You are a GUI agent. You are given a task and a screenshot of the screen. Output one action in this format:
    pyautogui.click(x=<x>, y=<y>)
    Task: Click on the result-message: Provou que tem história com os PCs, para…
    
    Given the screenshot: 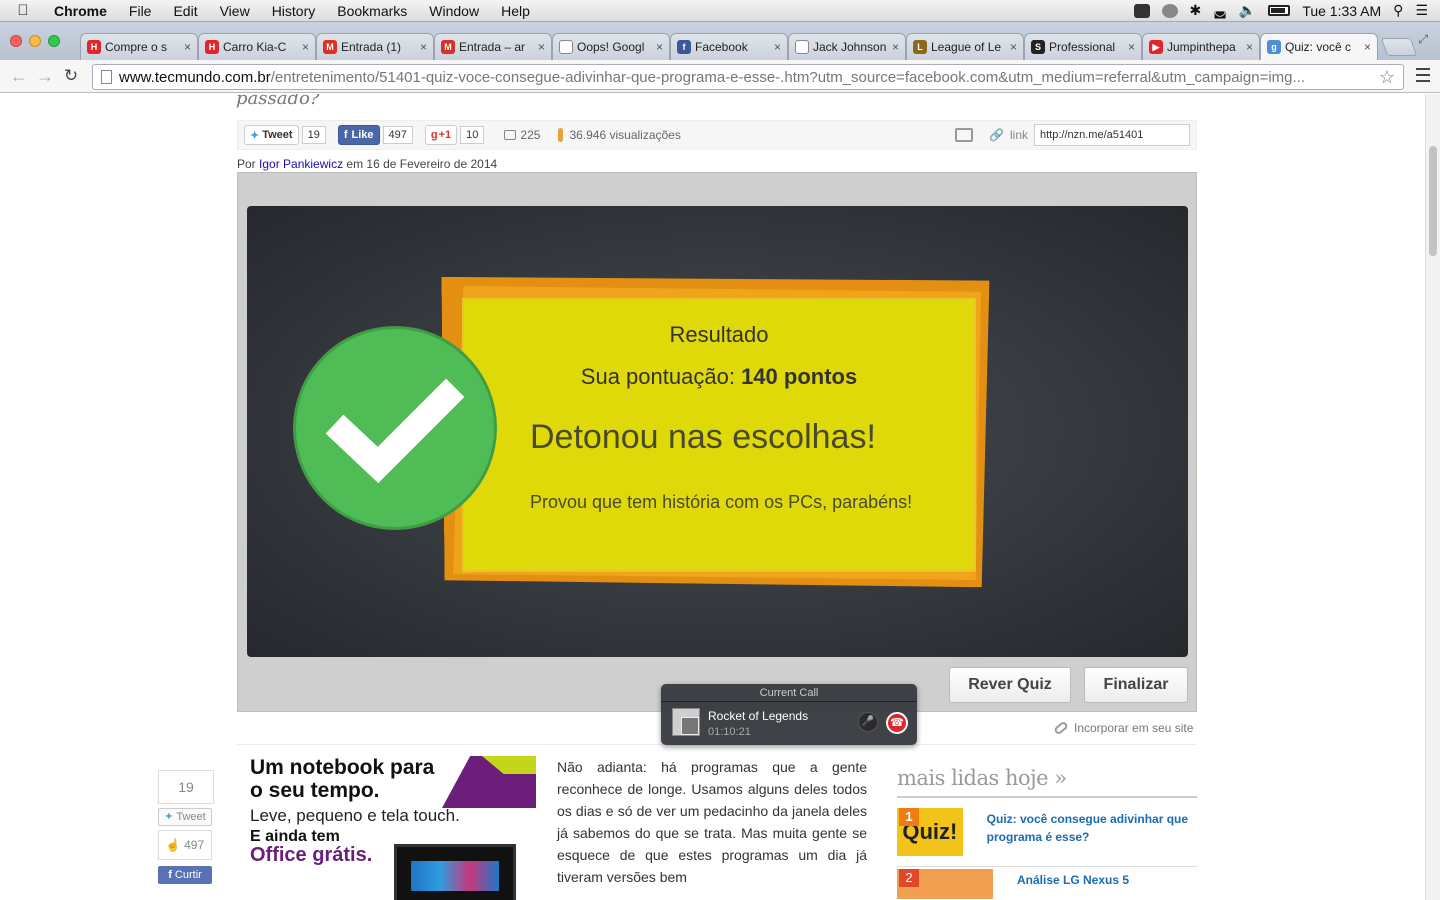 What is the action you would take?
    pyautogui.click(x=721, y=502)
    